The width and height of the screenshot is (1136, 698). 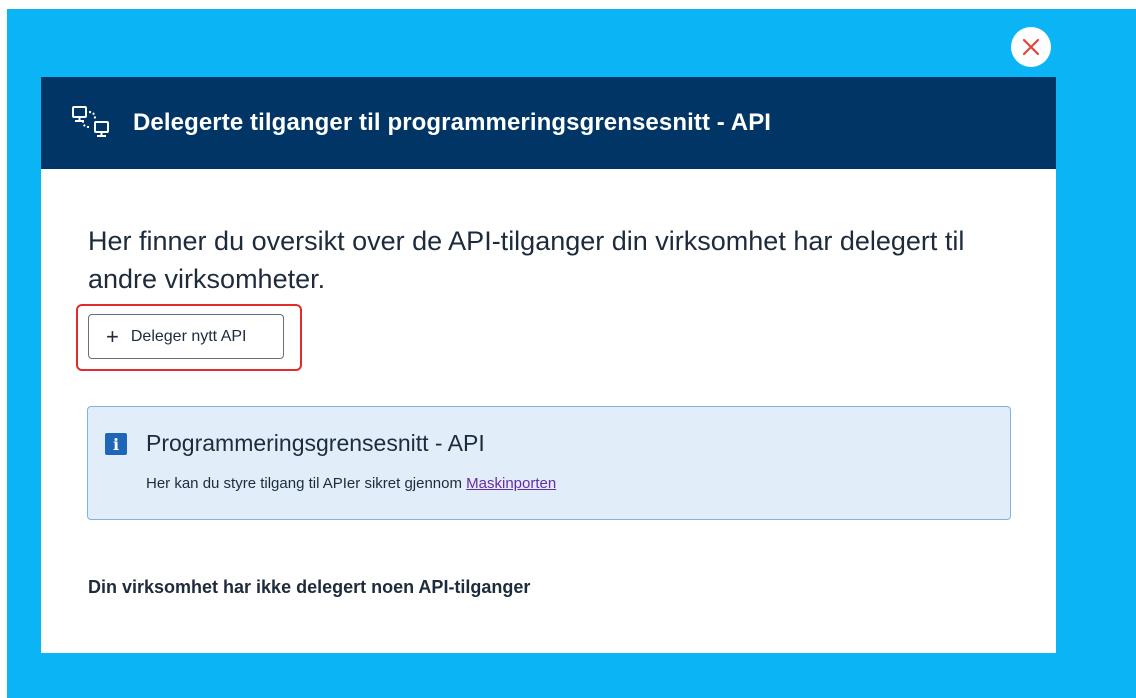 I want to click on computers-icon, so click(x=92, y=123).